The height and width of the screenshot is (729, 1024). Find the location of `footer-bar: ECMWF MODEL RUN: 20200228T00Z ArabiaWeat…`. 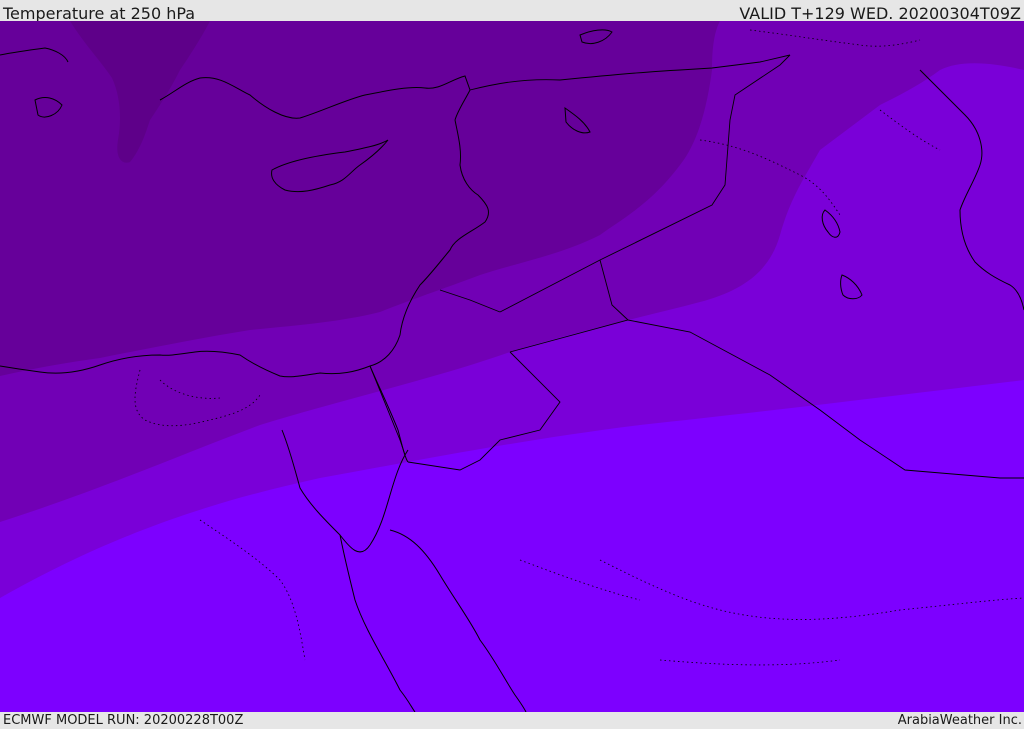

footer-bar: ECMWF MODEL RUN: 20200228T00Z ArabiaWeat… is located at coordinates (512, 720).